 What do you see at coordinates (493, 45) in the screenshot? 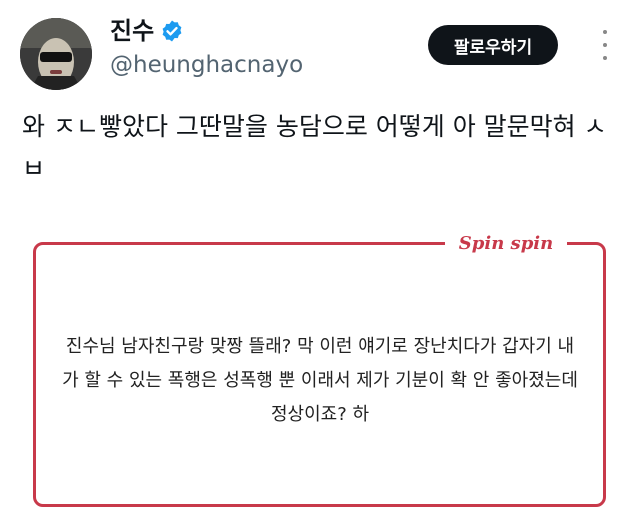
I see `follow-button: 팔로우하기` at bounding box center [493, 45].